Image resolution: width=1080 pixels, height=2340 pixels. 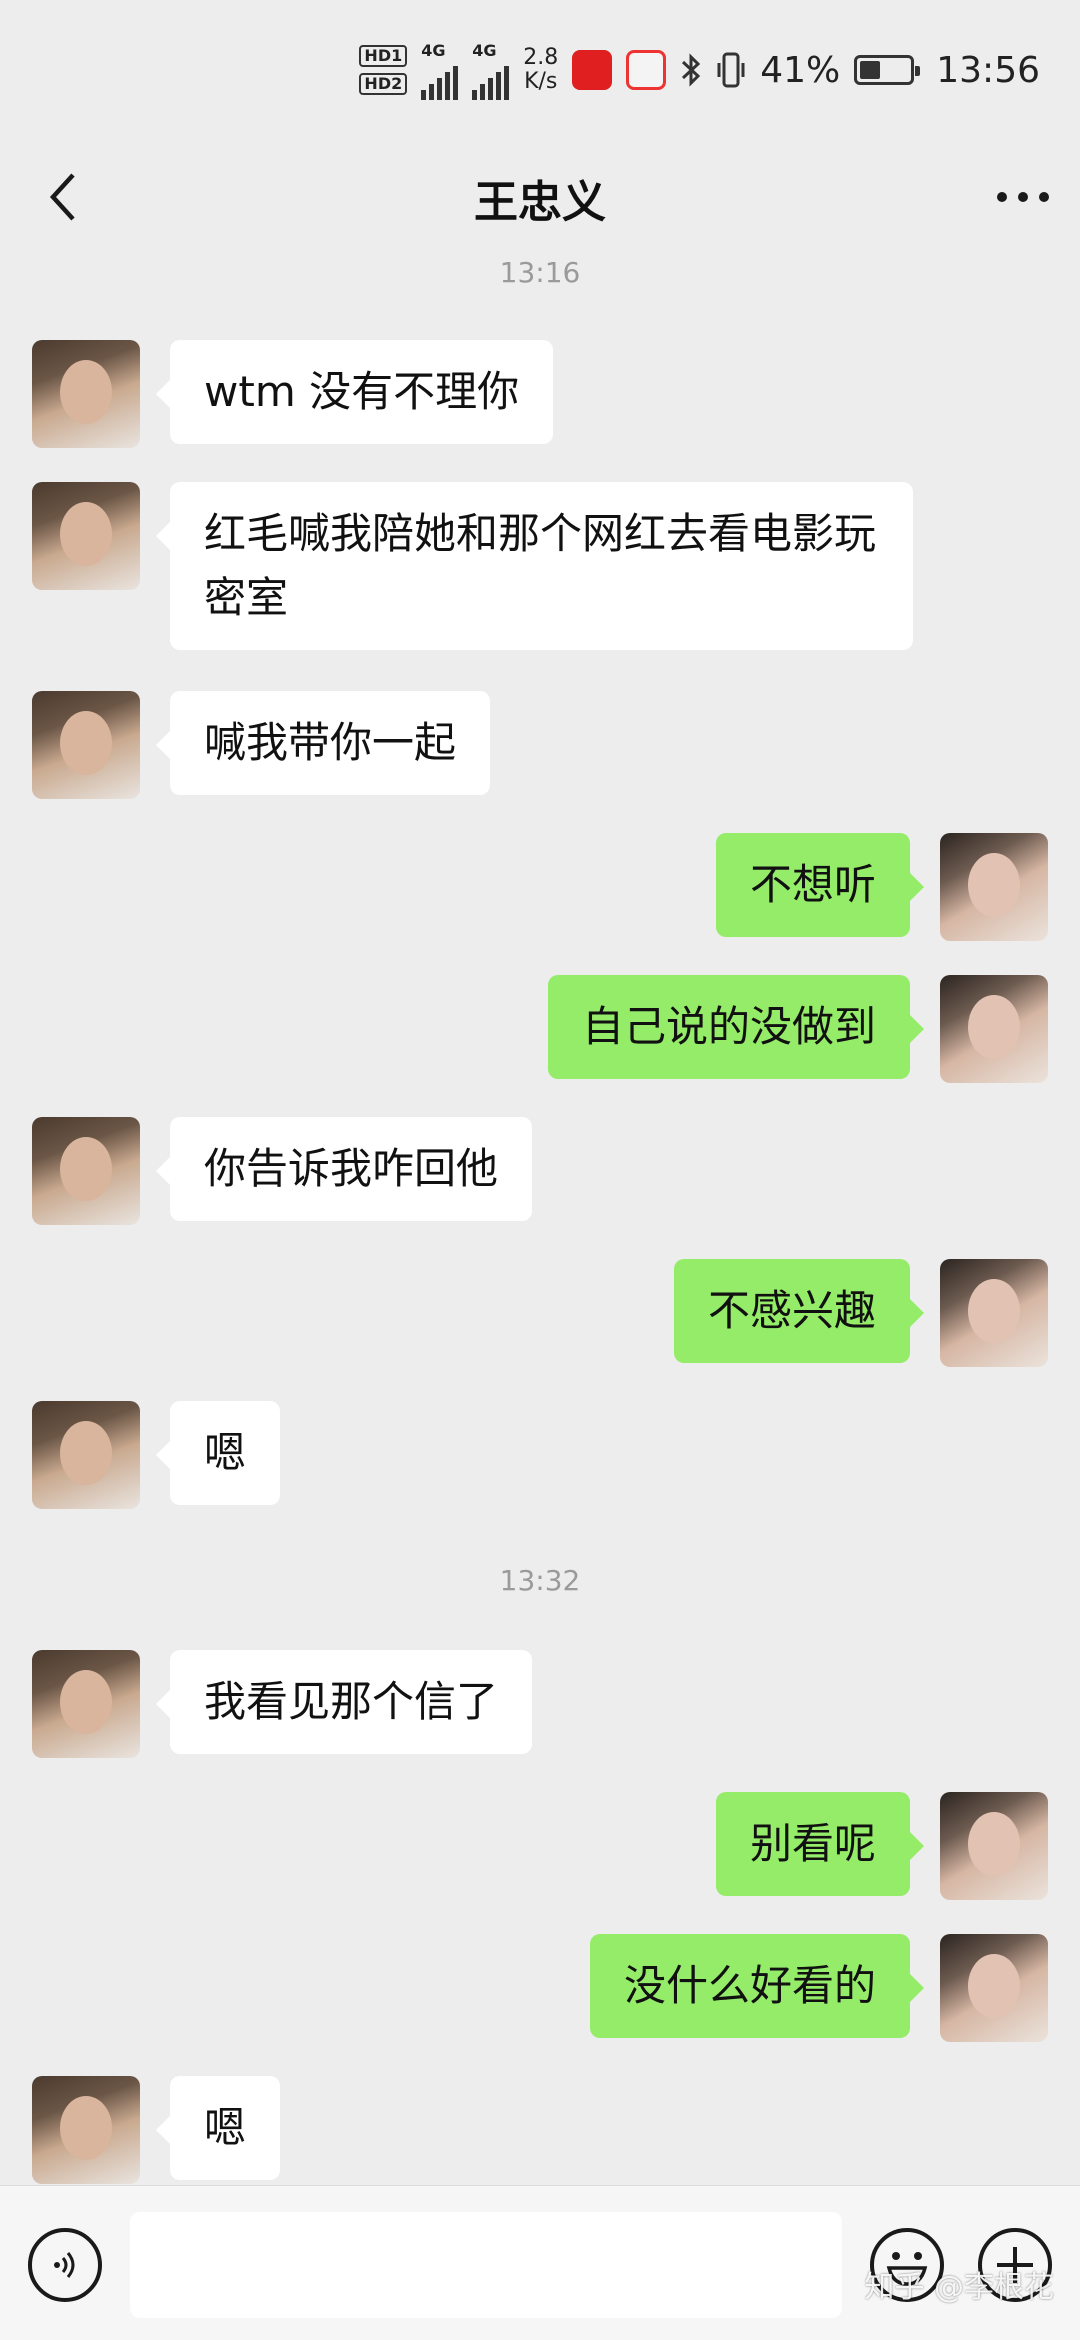 I want to click on watermark: 知乎 @李根花, so click(x=959, y=2287).